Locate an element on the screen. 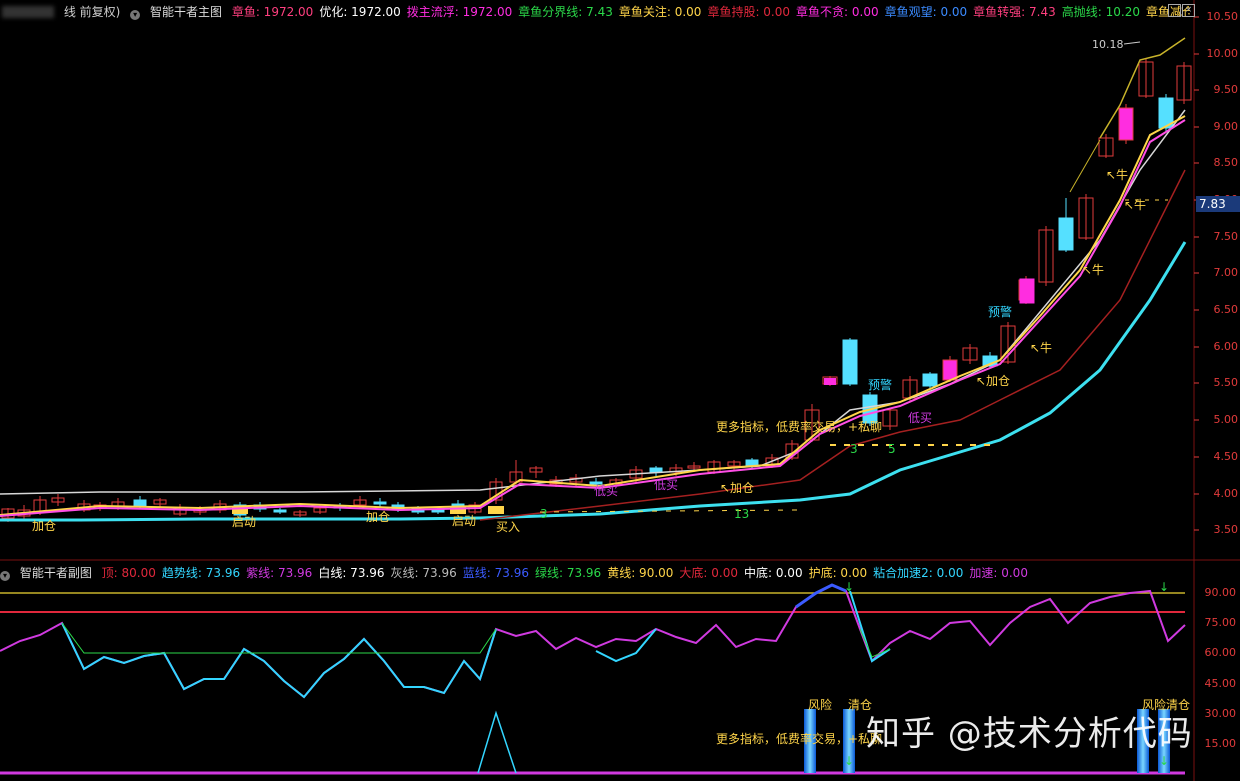  blurred-symbol is located at coordinates (28, 12).